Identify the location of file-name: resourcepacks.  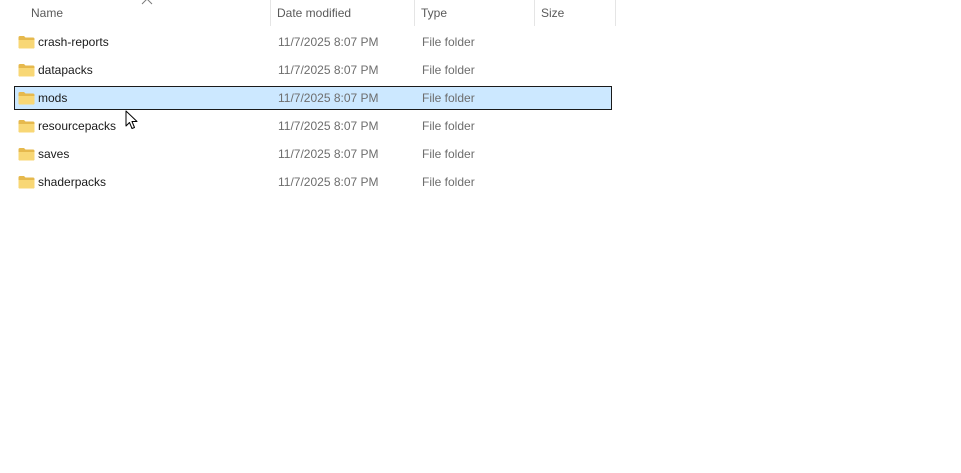
(77, 126).